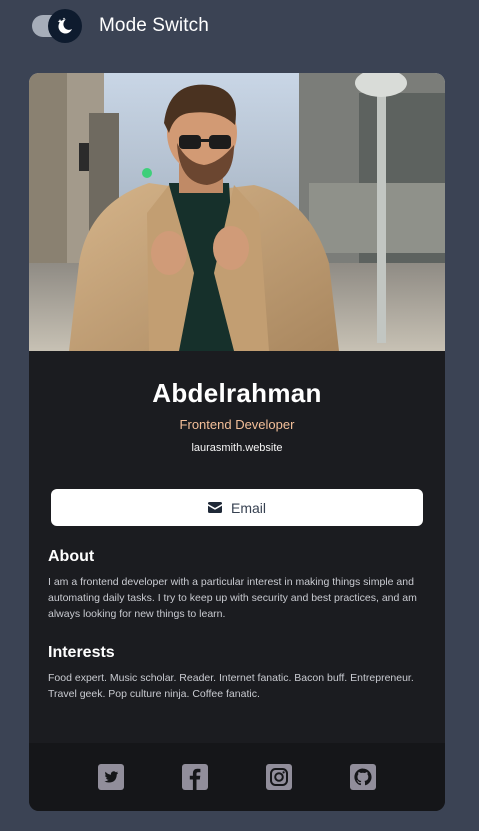 The image size is (479, 831). I want to click on about-heading: About, so click(71, 556).